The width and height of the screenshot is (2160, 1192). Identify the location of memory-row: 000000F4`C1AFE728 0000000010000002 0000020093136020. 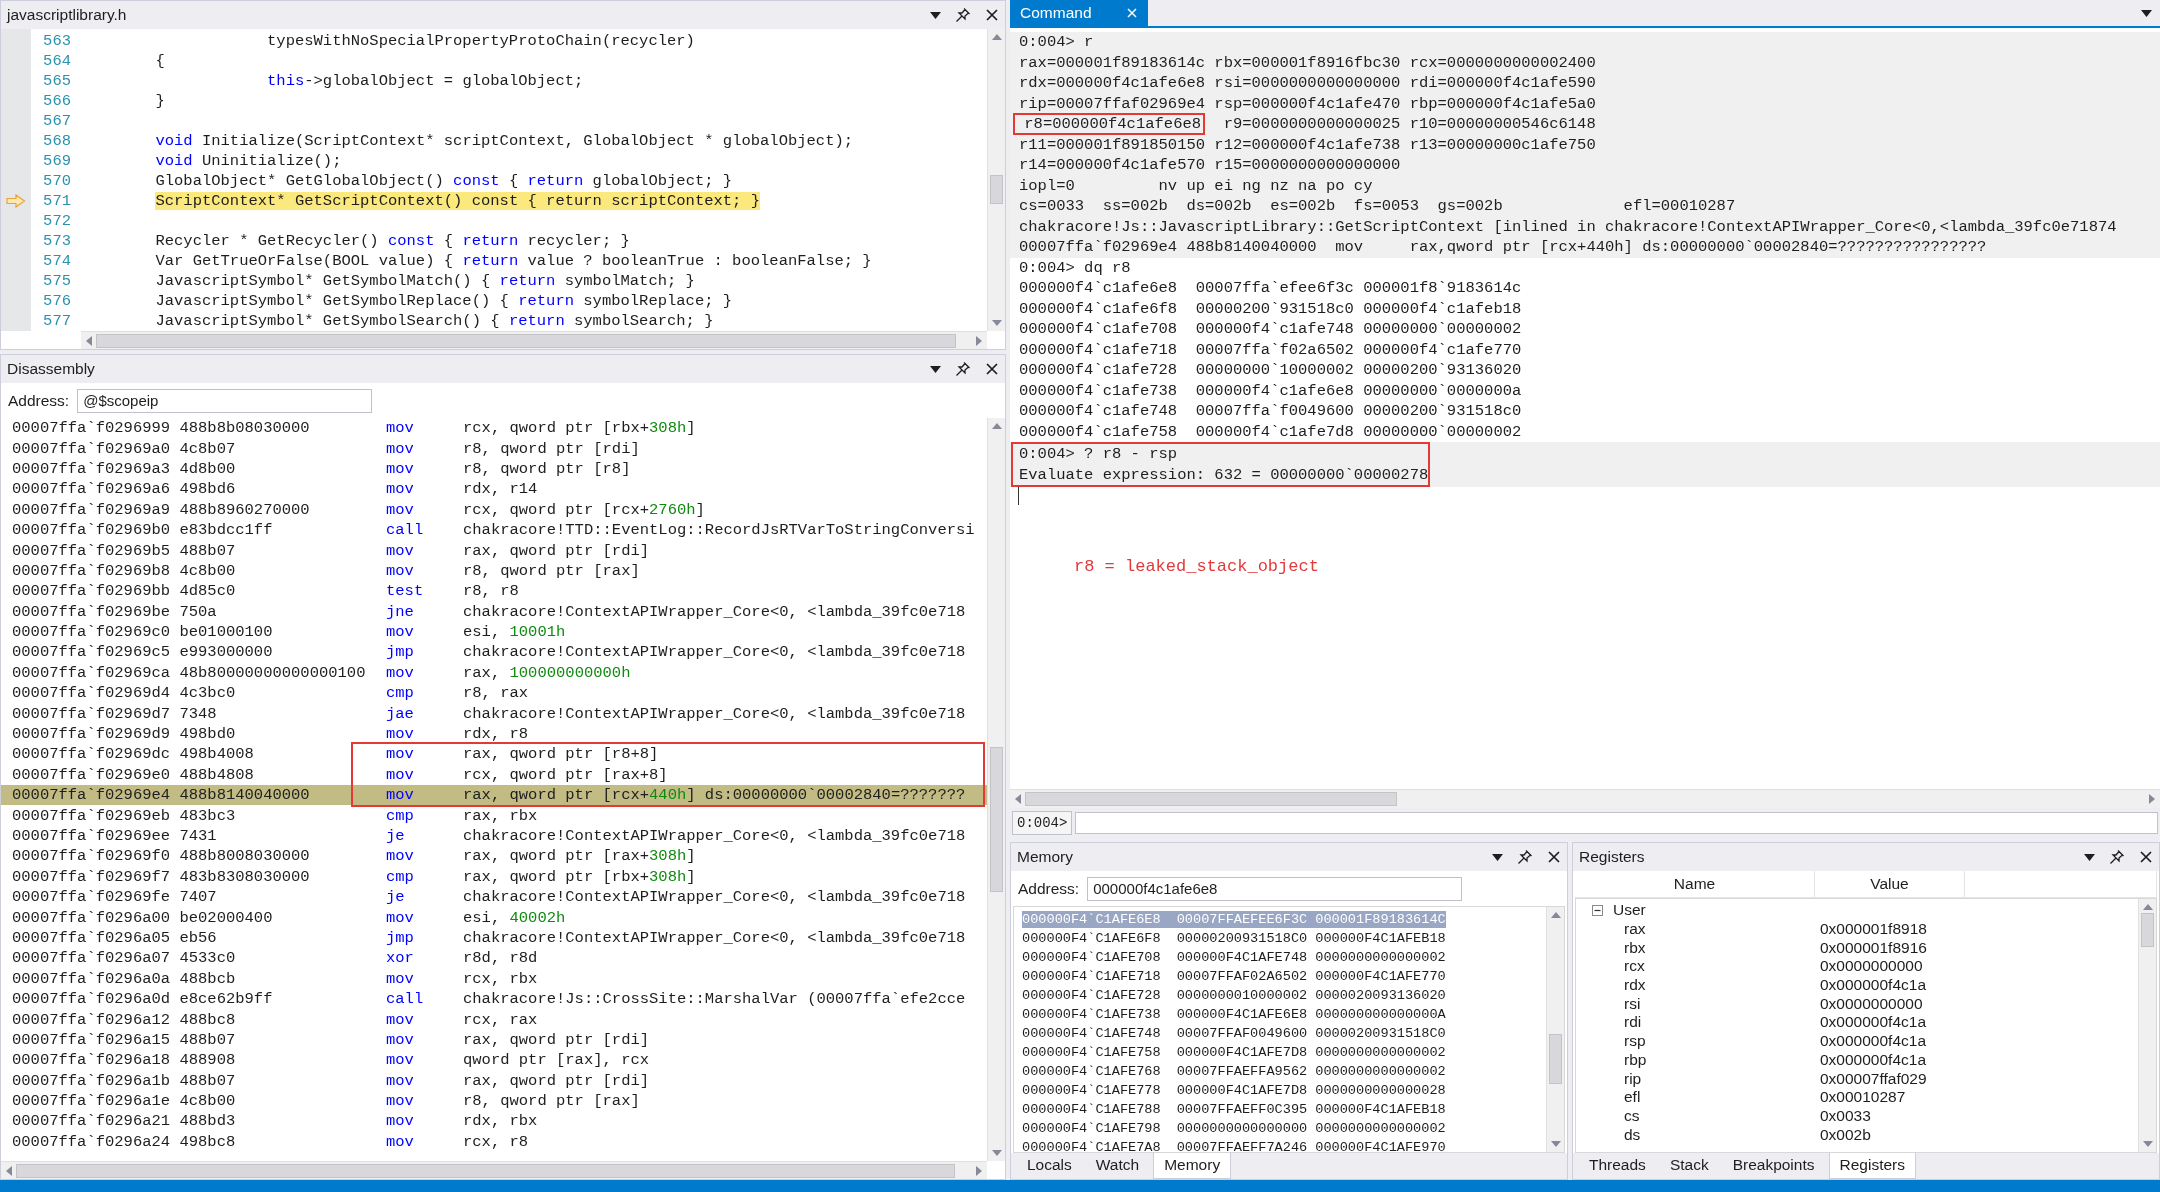
(1234, 995).